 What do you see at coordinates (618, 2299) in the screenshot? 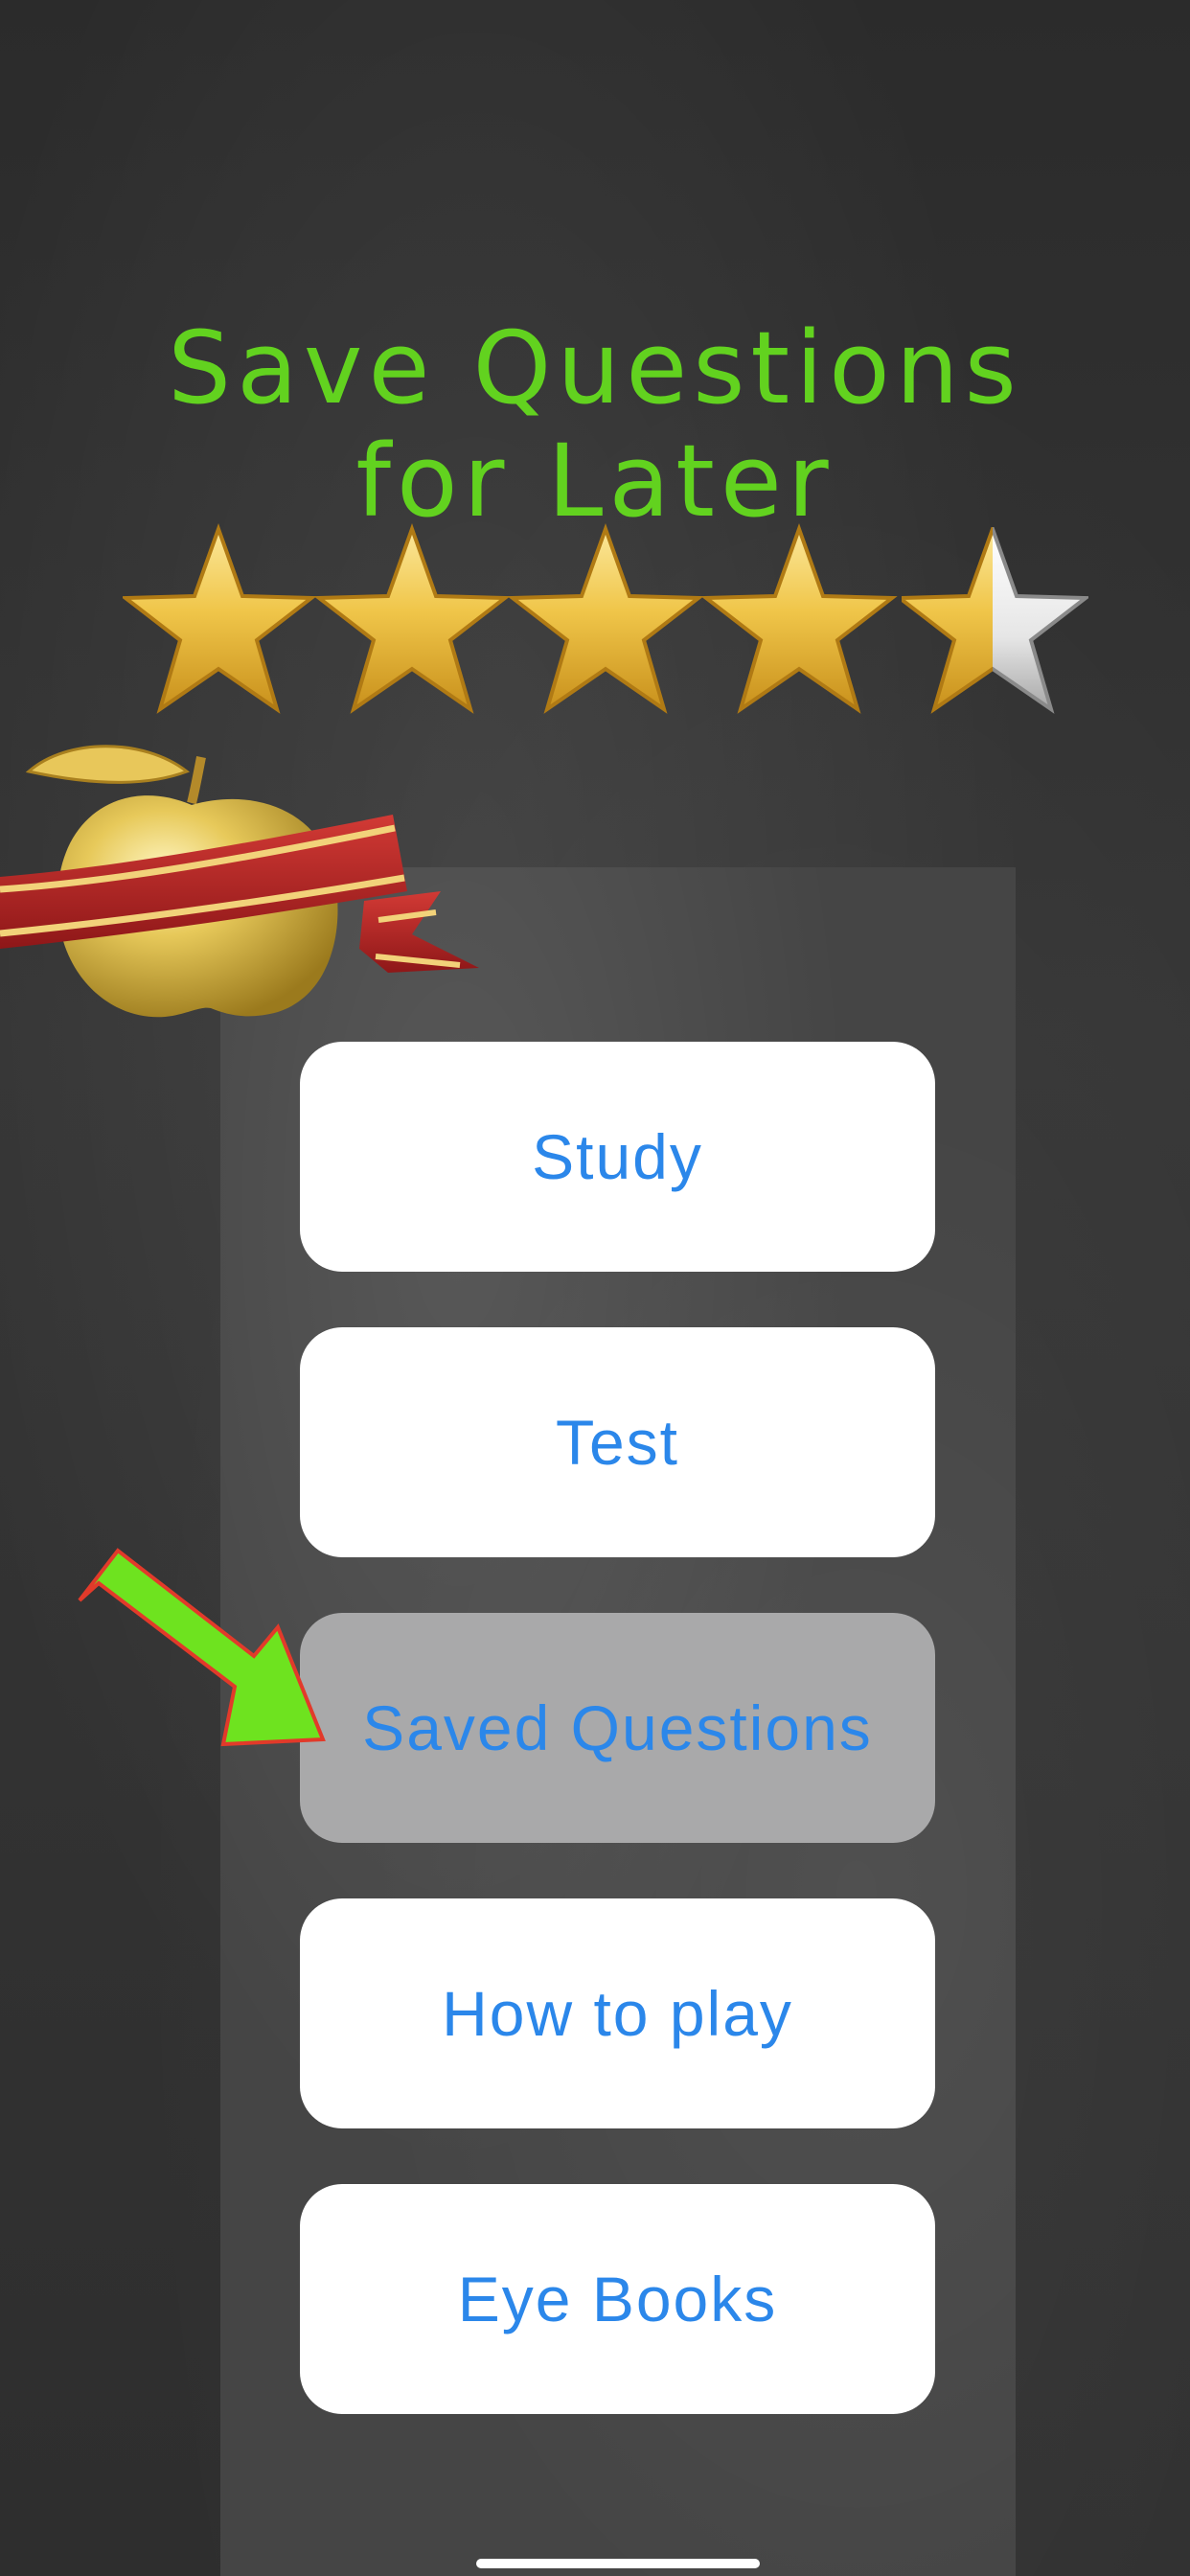
I see `eye-books-button: Eye Books` at bounding box center [618, 2299].